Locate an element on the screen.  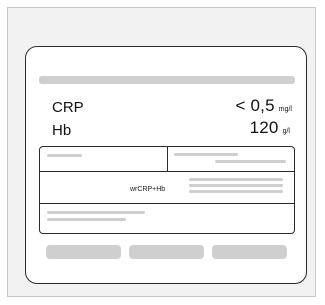
crp-value-group: < 0,5 mg/l is located at coordinates (263, 105).